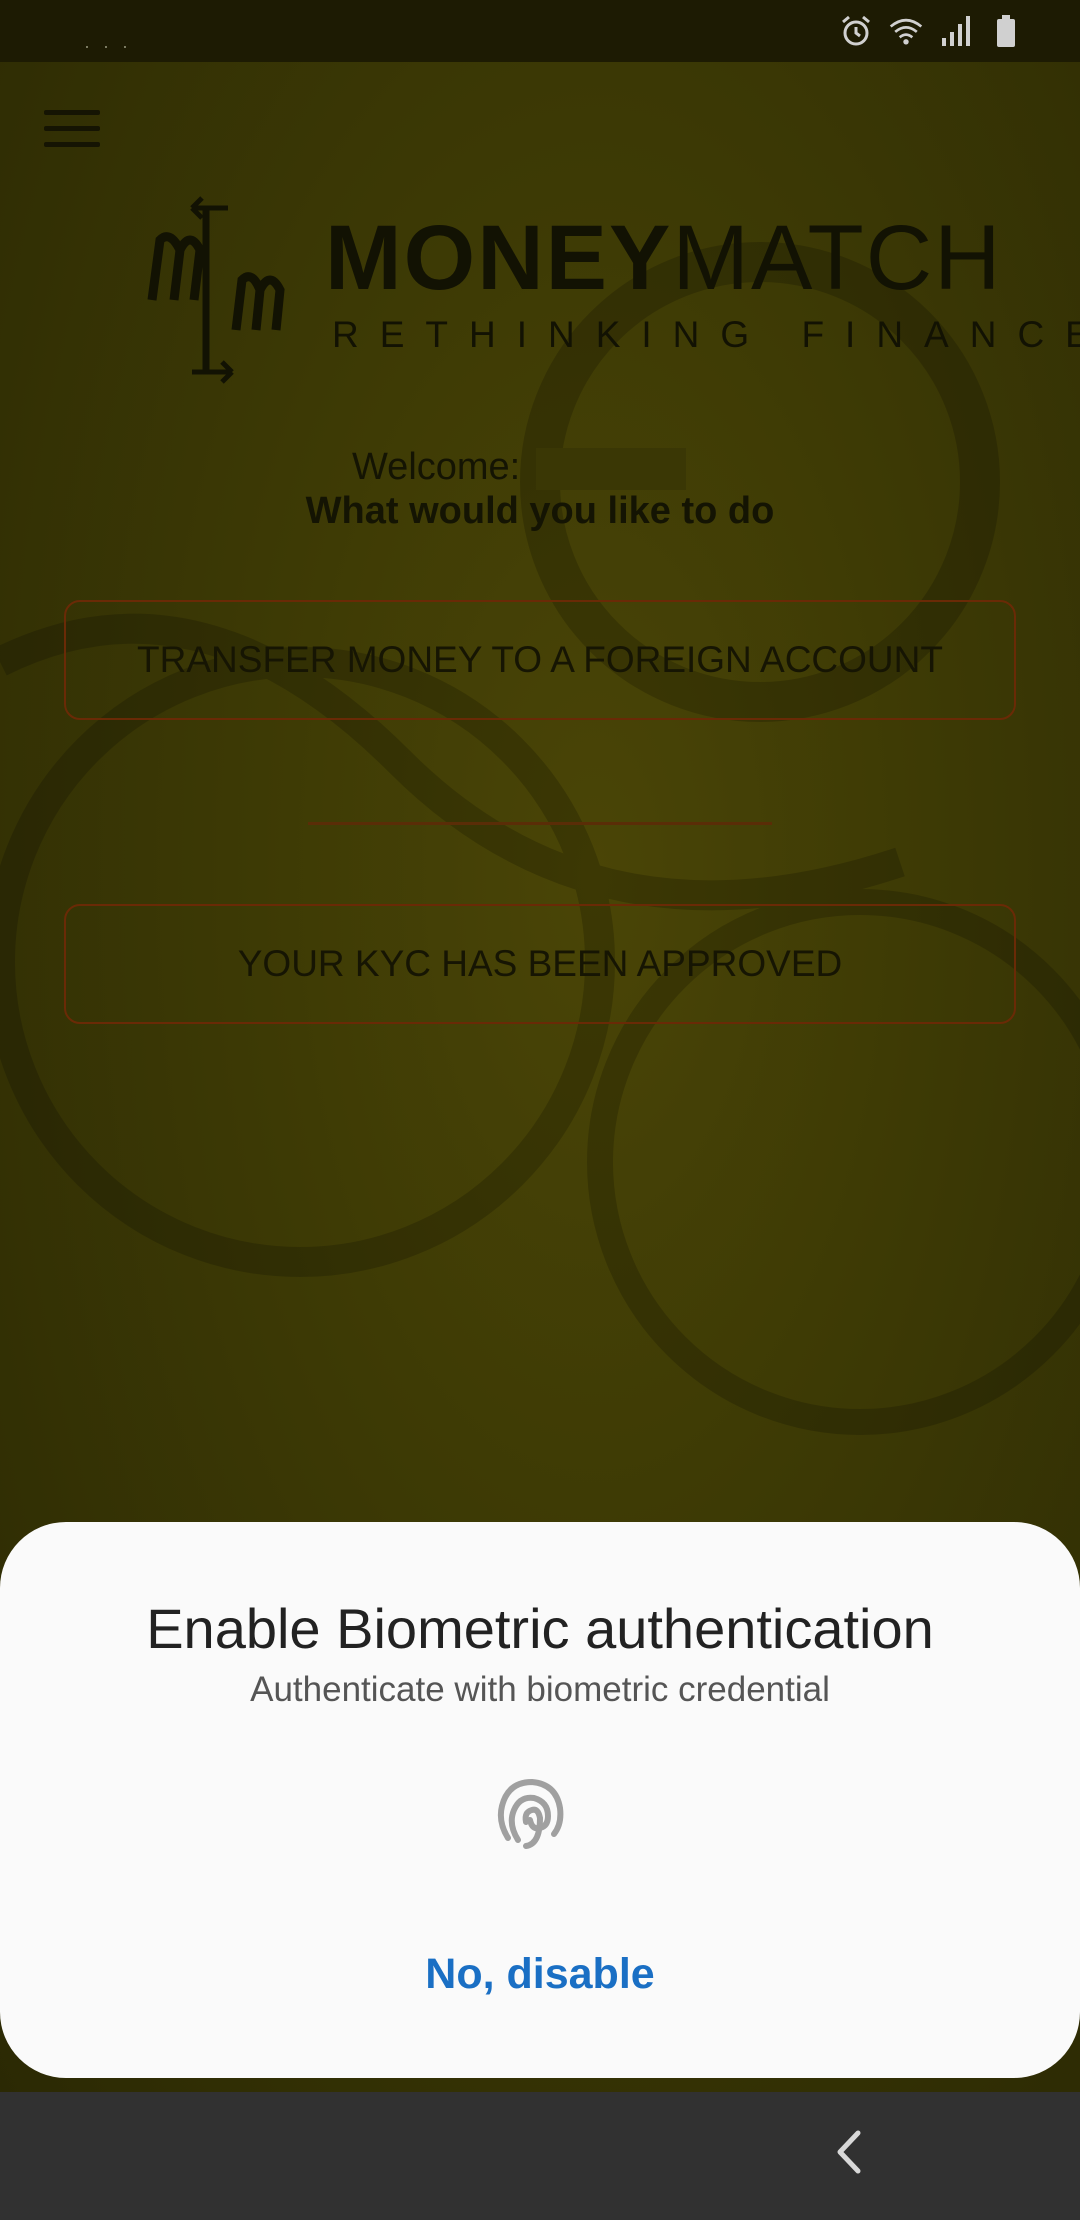  Describe the element at coordinates (706, 334) in the screenshot. I see `logo-tagline: RETHINKING FINANCE` at that location.